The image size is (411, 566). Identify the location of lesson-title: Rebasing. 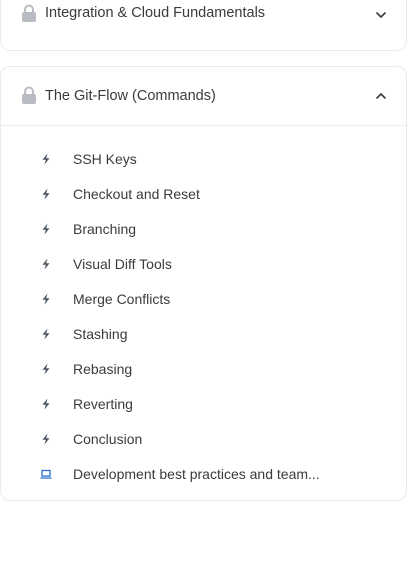
(103, 369).